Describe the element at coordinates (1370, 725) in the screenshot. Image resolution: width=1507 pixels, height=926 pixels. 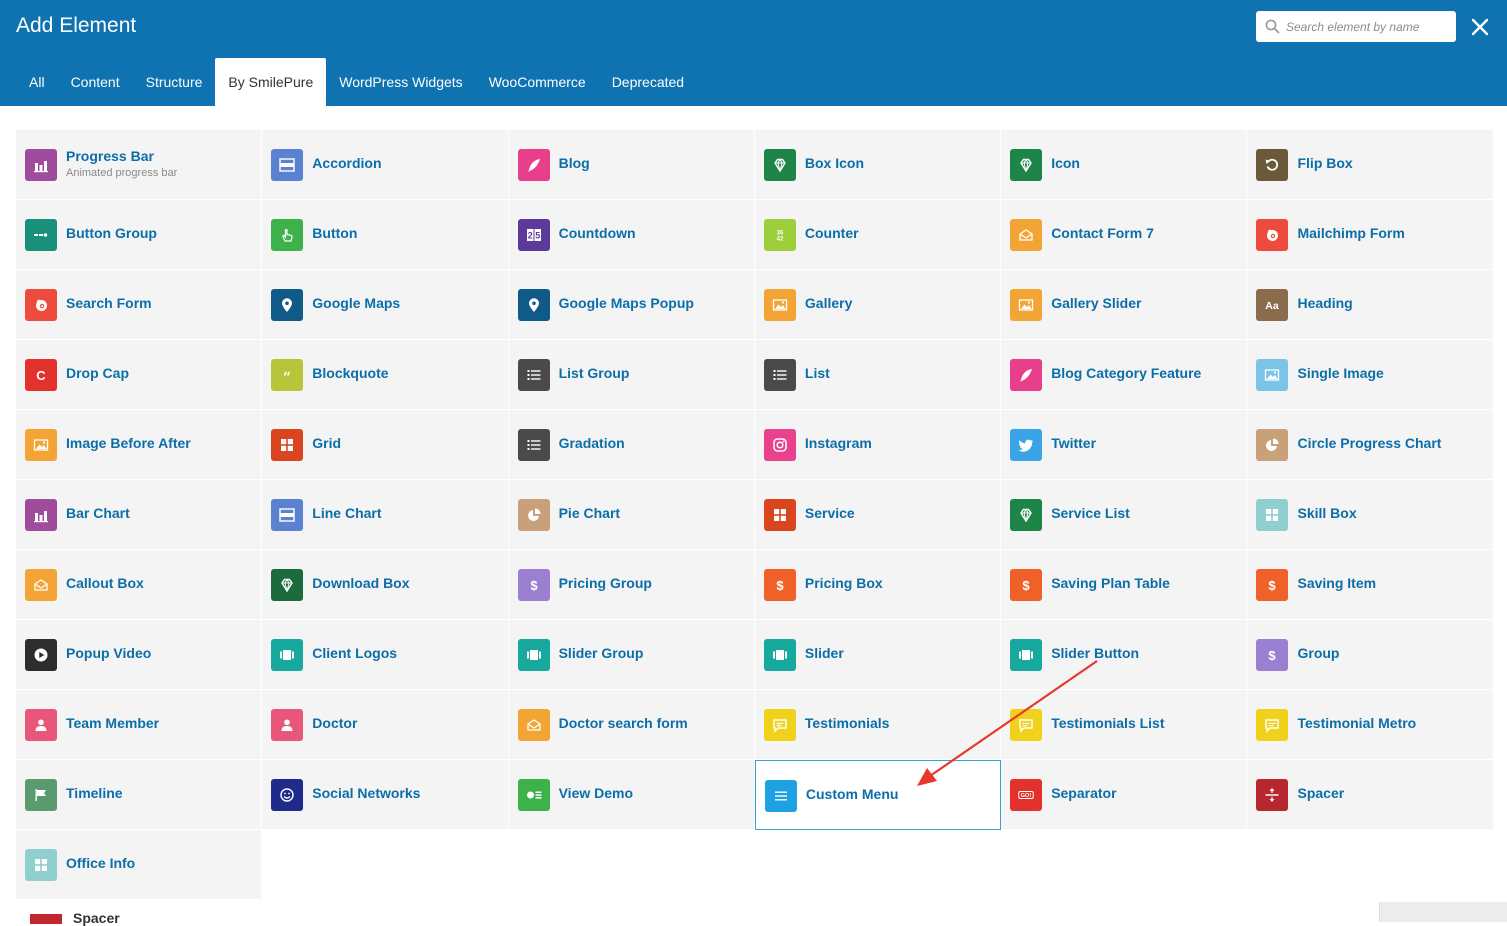
I see `element-card-testimonial-metro: Testimonial Metro` at that location.